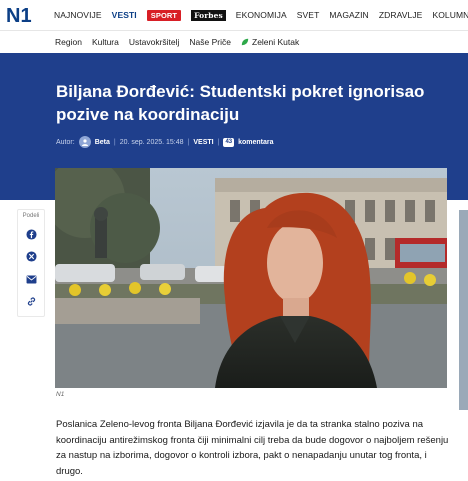 The height and width of the screenshot is (481, 468). Describe the element at coordinates (164, 15) in the screenshot. I see `nav-sport: SPORT` at that location.